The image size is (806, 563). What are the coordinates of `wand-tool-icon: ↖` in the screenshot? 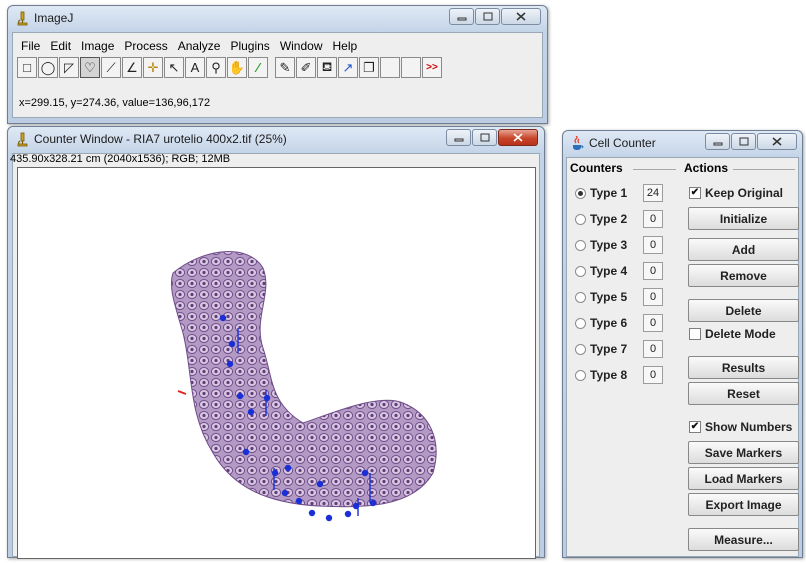 It's located at (174, 67).